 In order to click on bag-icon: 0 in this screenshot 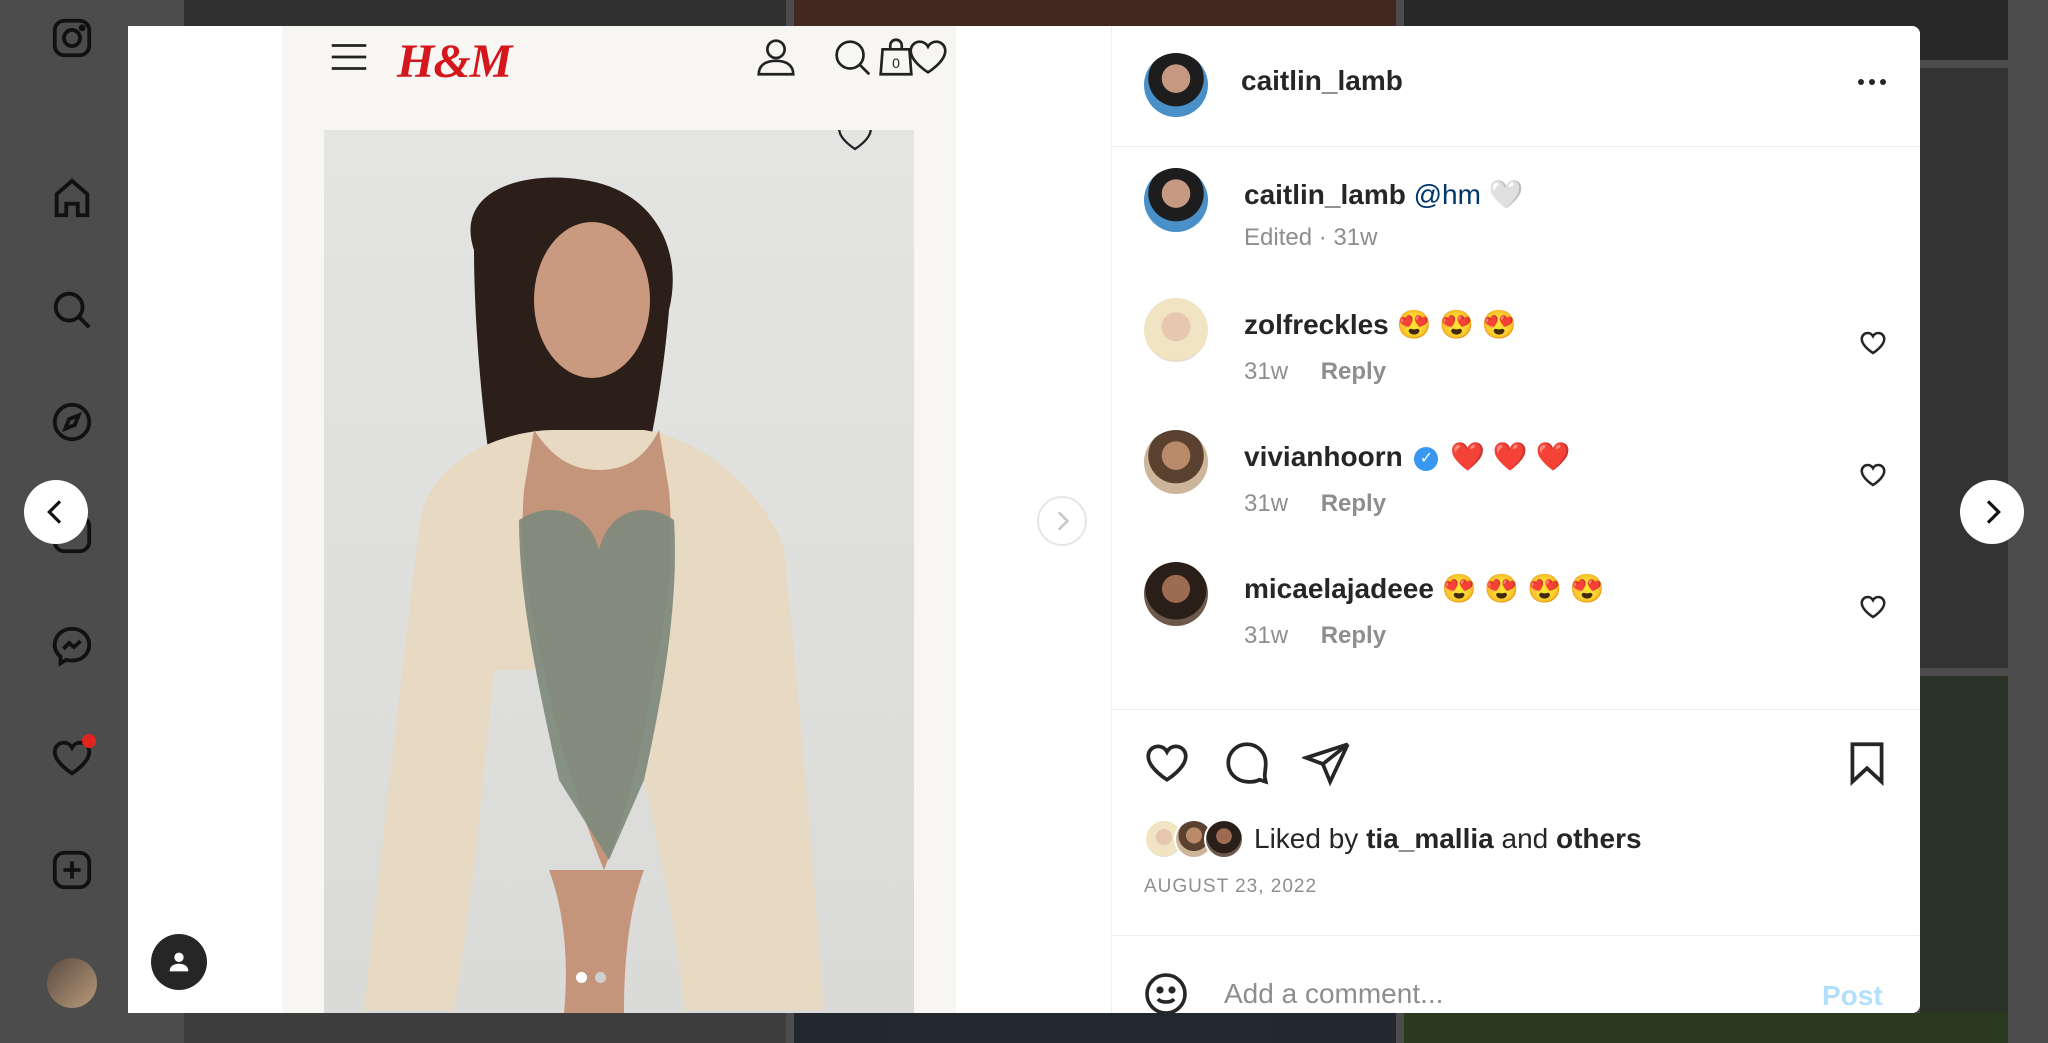, I will do `click(896, 57)`.